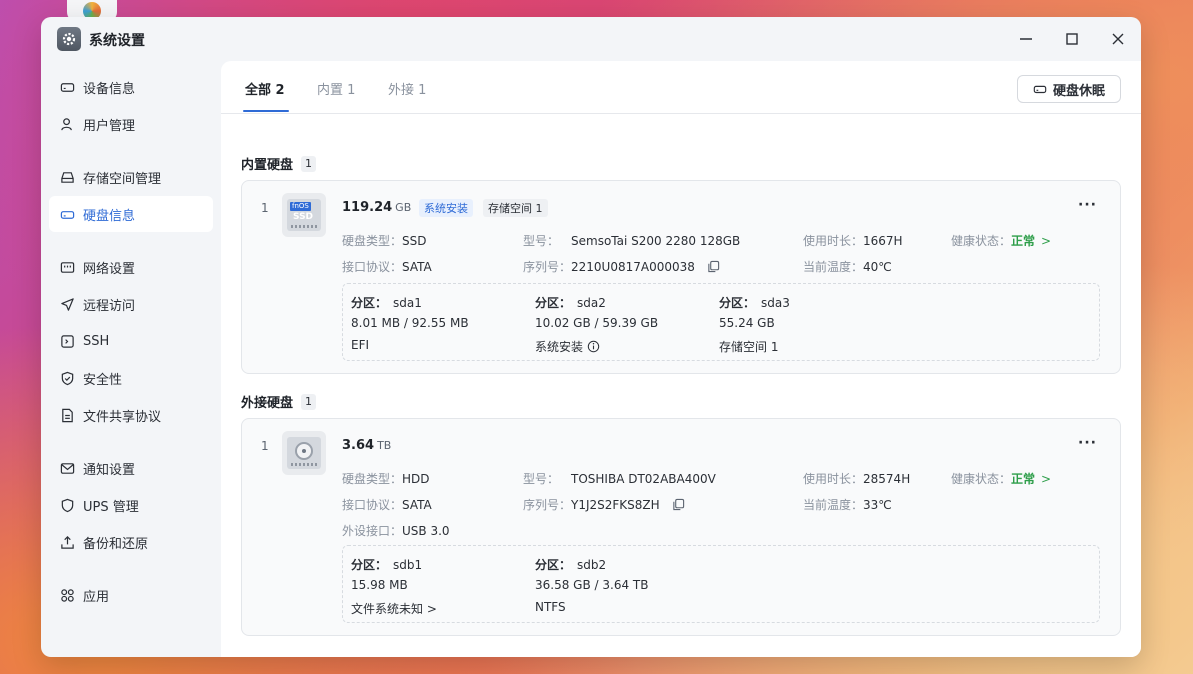 Image resolution: width=1193 pixels, height=674 pixels. I want to click on serial-number: 序列号：Y1J2S2FKS8ZH, so click(604, 505).